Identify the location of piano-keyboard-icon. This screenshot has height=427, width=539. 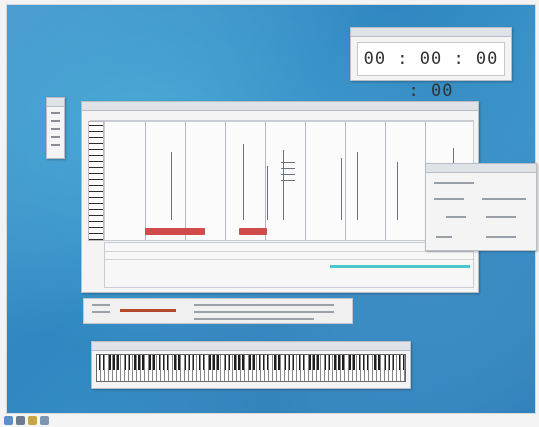
(20, 420).